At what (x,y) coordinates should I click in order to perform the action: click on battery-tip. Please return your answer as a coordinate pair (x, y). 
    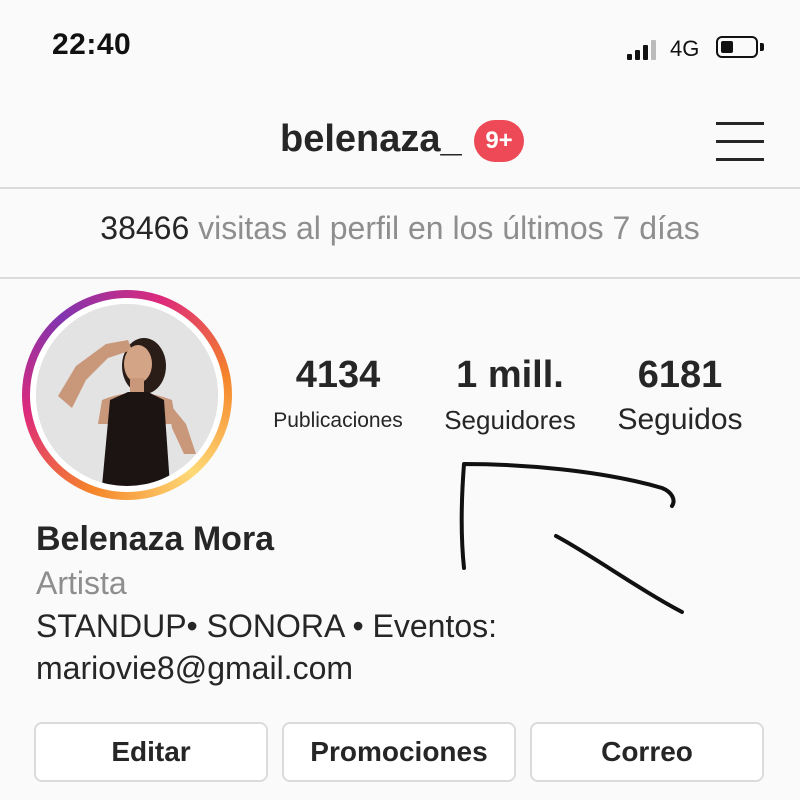
    Looking at the image, I should click on (762, 47).